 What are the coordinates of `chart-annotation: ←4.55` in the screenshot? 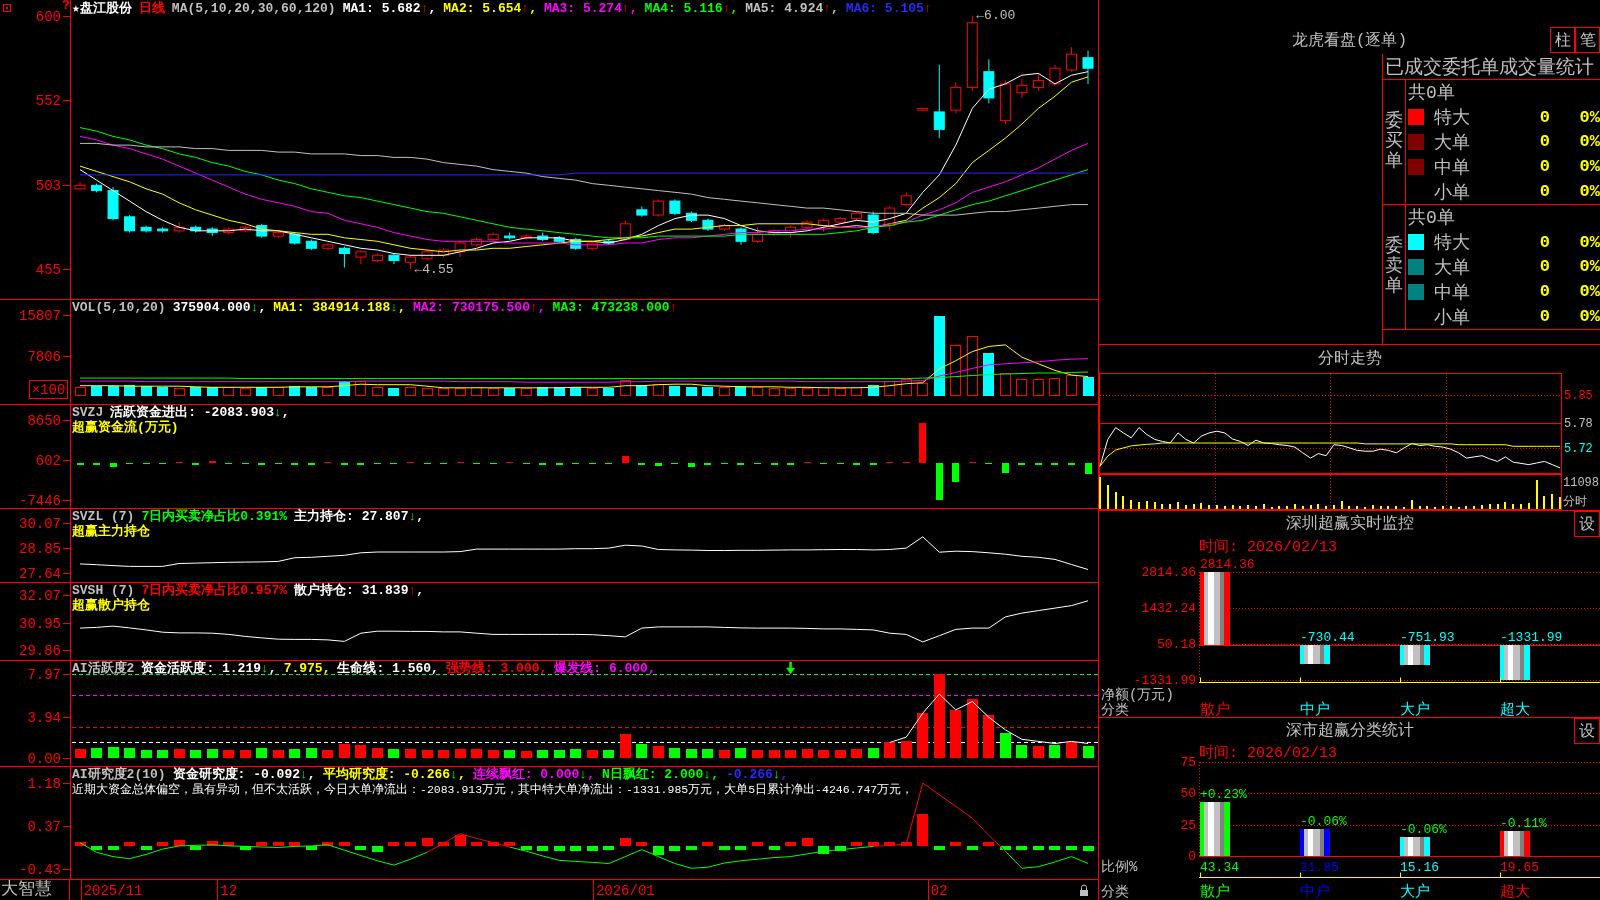 It's located at (434, 269).